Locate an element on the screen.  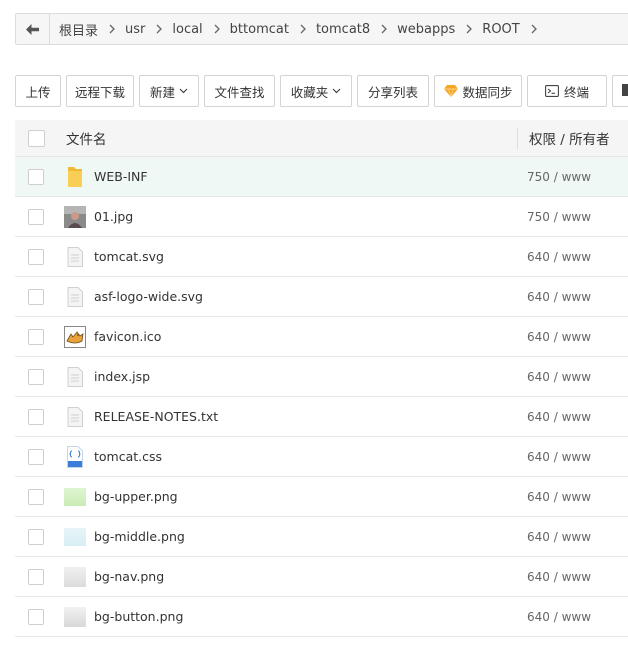
breadcrumb-item-bttomcat: bttomcat is located at coordinates (259, 29).